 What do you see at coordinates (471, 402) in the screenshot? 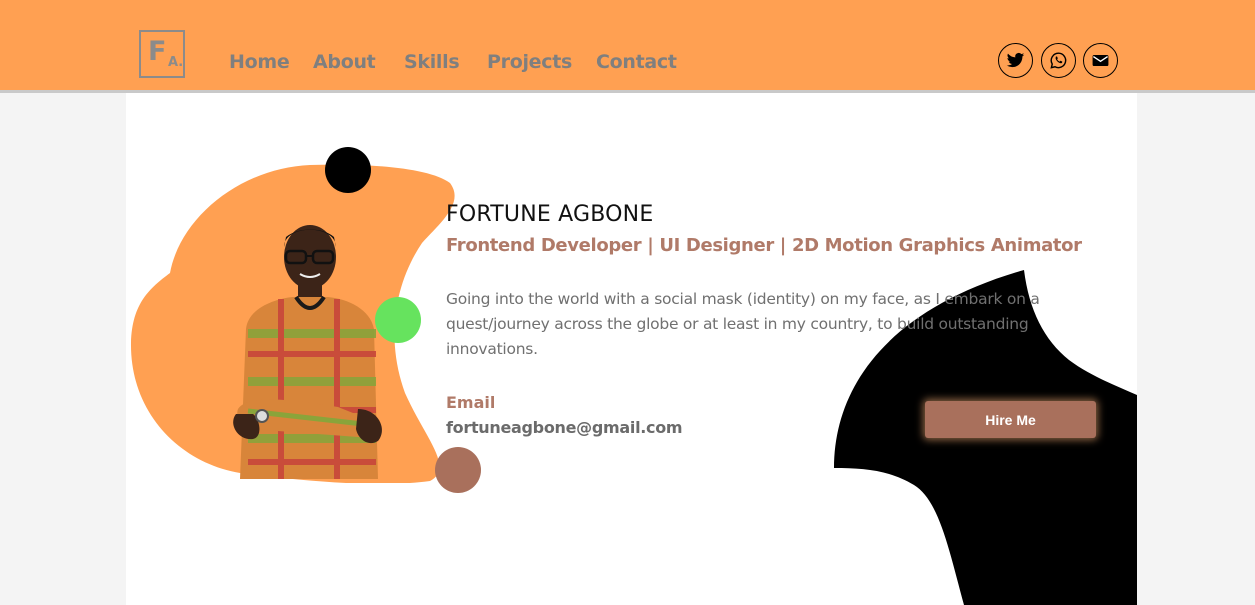
I see `email-label: Email` at bounding box center [471, 402].